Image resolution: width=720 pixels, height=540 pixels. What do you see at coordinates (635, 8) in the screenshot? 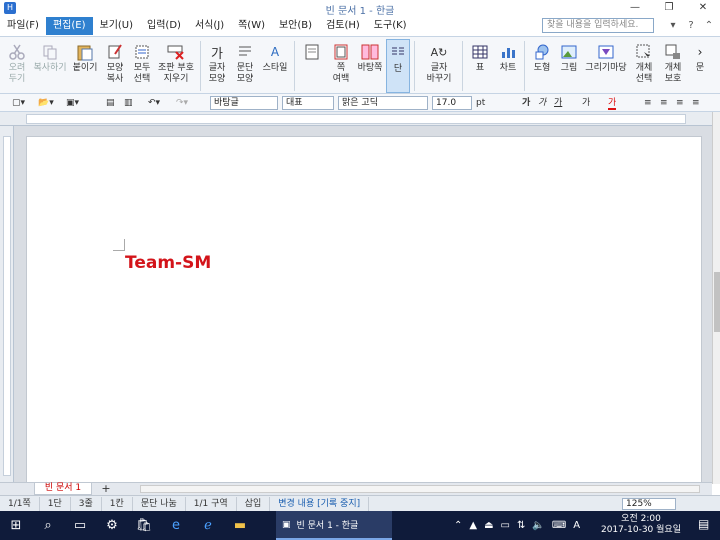
I see `minimize-button: —` at bounding box center [635, 8].